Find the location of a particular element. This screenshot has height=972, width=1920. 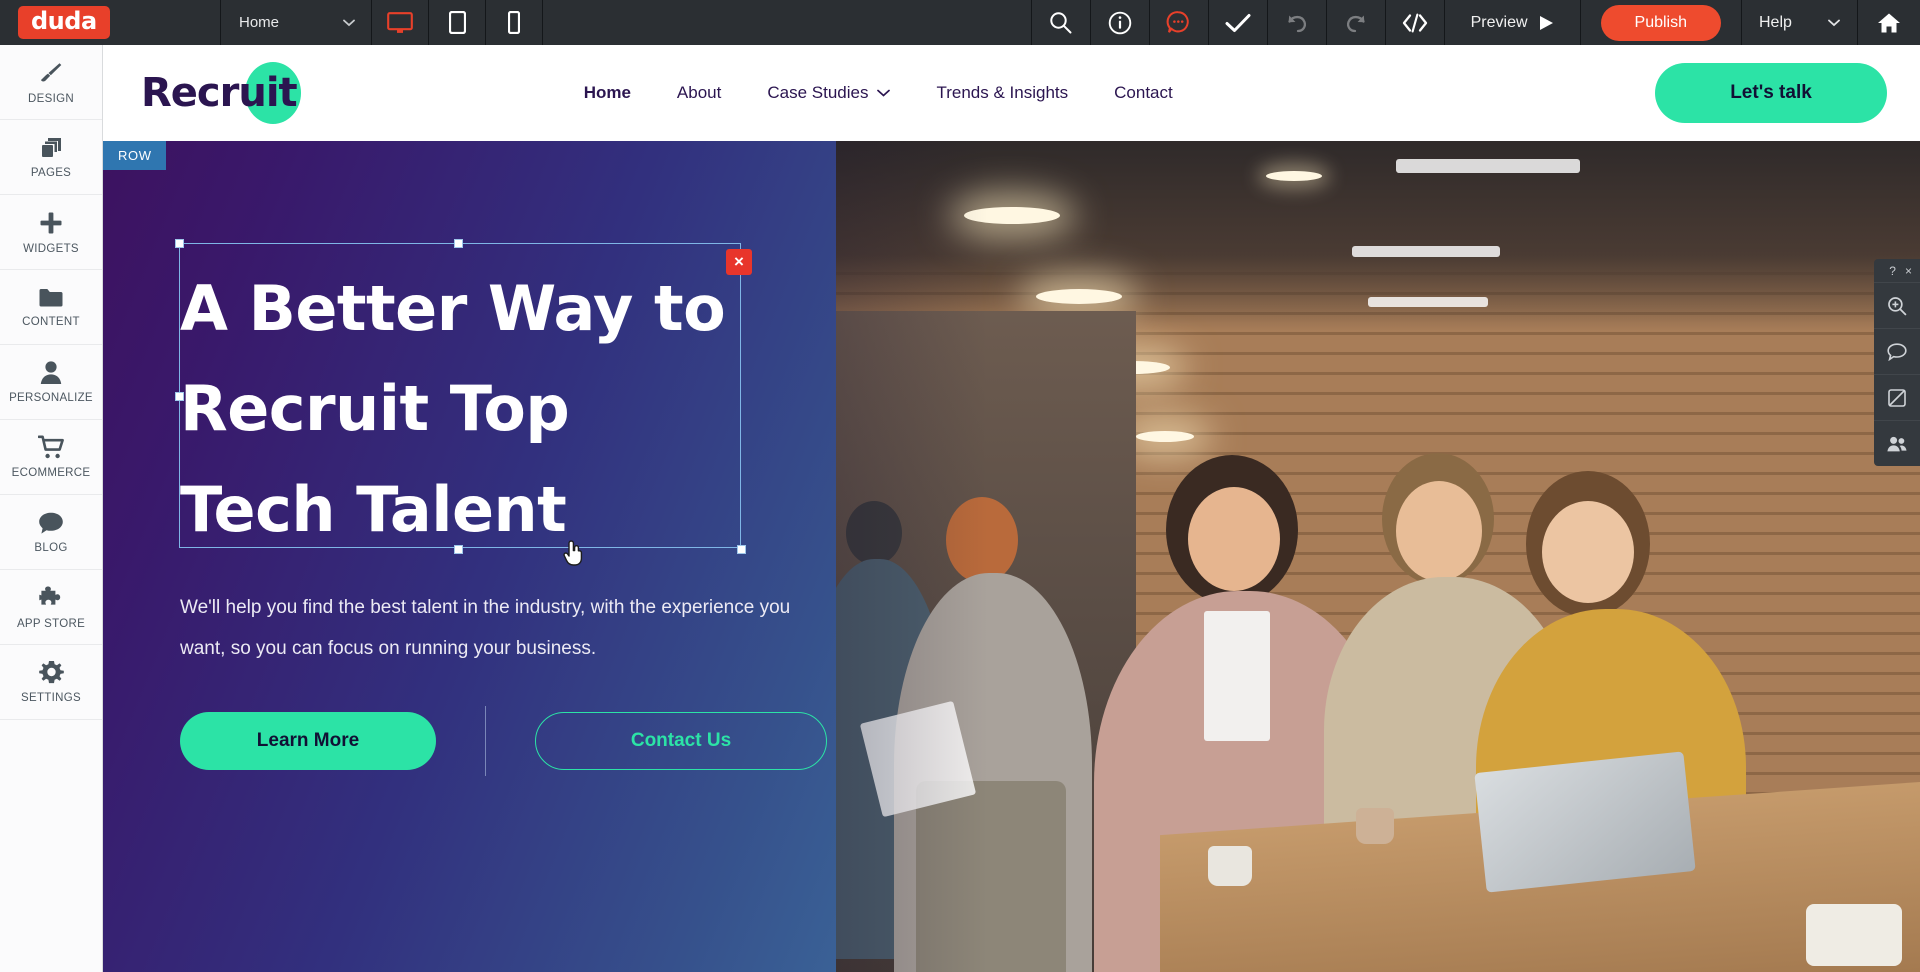

sidebar-item-label: ECOMMERCE is located at coordinates (51, 473).